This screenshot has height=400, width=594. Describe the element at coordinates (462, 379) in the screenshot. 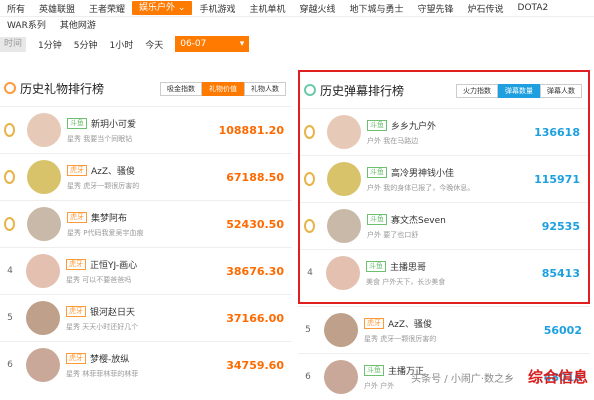

I see `watermark-source: 头条号 / 小闹广·数之乡` at that location.